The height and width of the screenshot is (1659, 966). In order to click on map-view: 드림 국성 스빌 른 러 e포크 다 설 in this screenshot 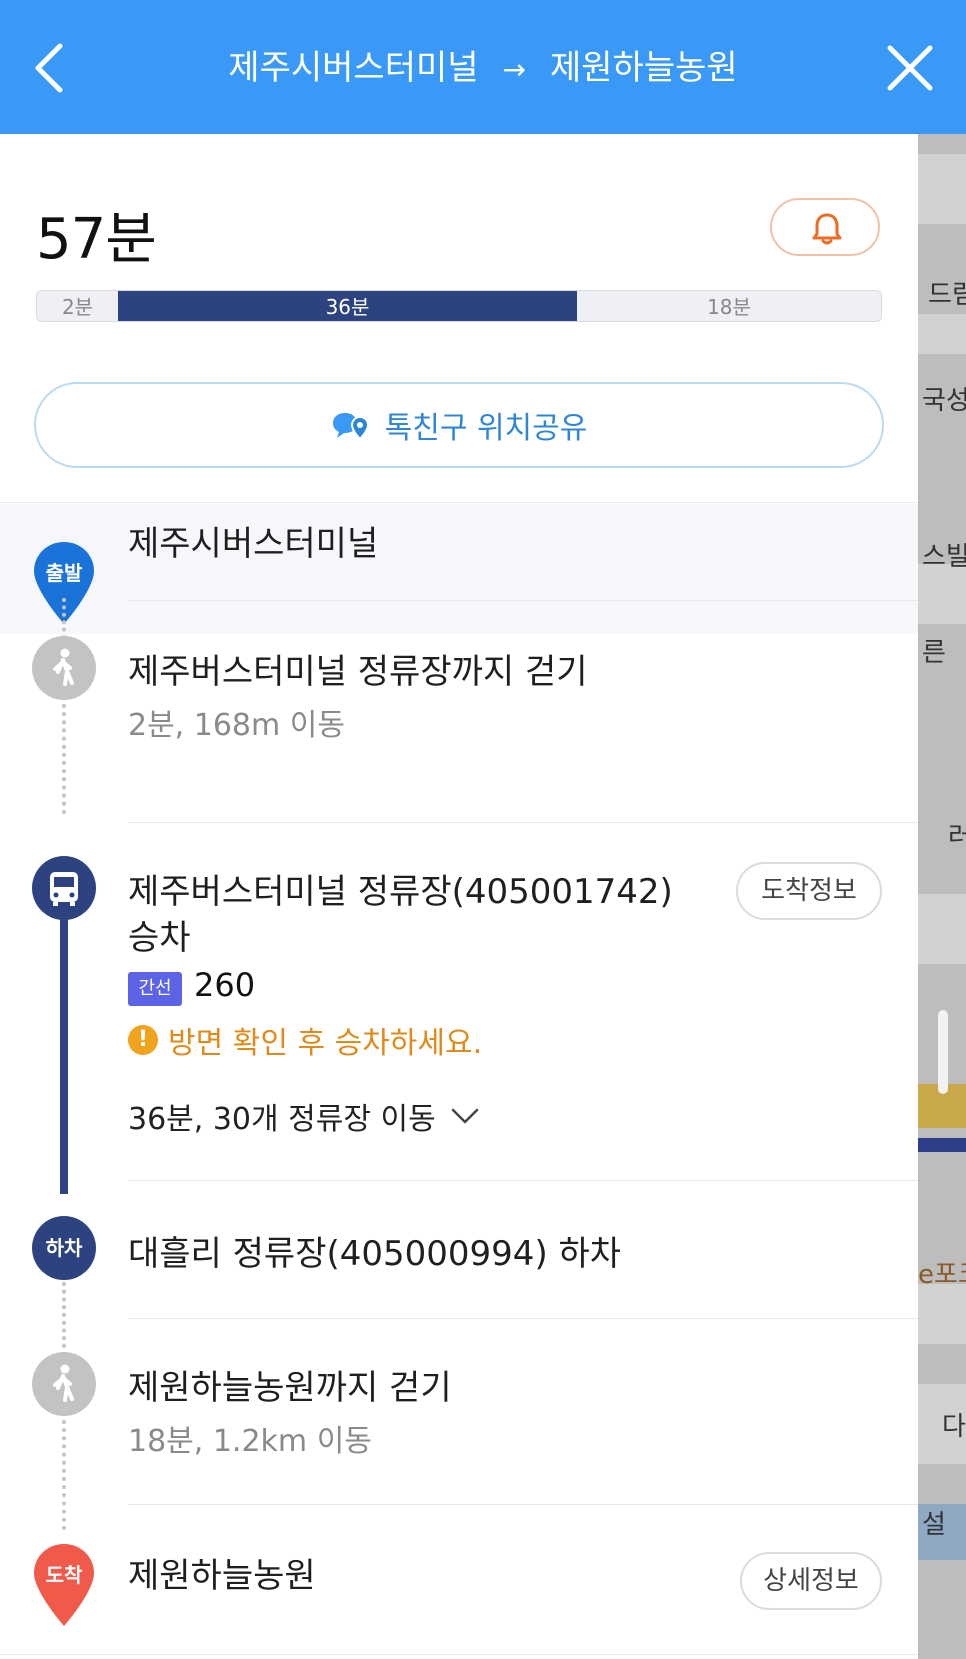, I will do `click(942, 896)`.